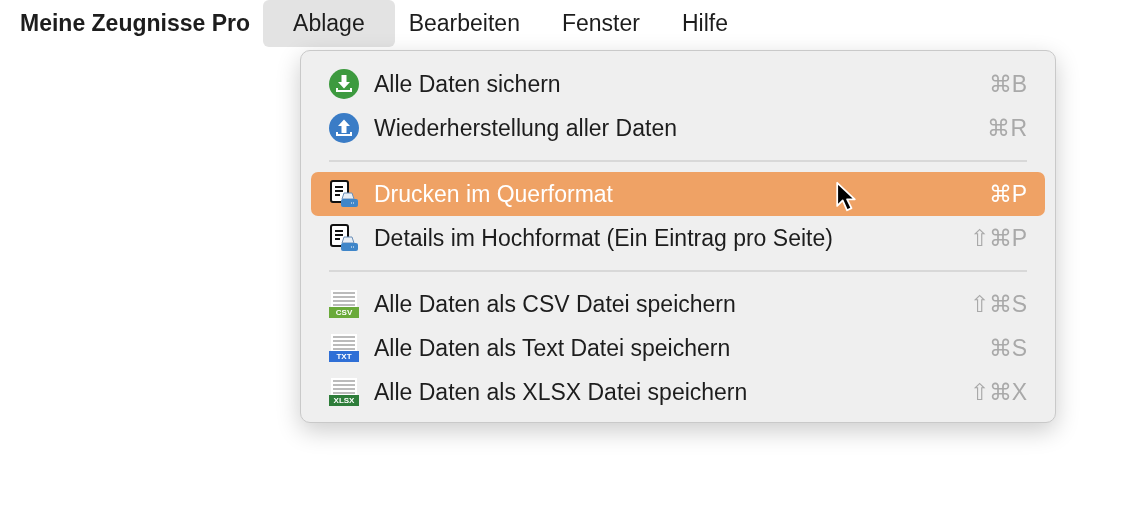 Image resolution: width=1130 pixels, height=508 pixels. What do you see at coordinates (329, 23) in the screenshot?
I see `menu-title: Ablage` at bounding box center [329, 23].